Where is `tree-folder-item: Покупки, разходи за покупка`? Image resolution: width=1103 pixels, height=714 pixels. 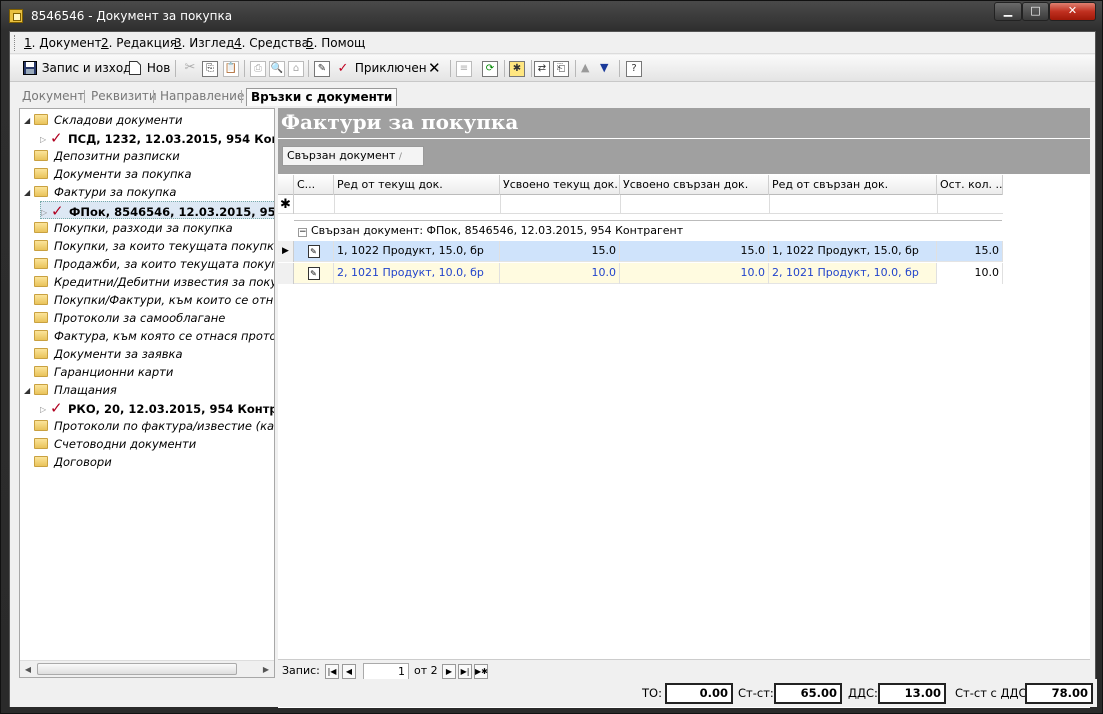
tree-folder-item: Покупки, разходи за покупка is located at coordinates (128, 228).